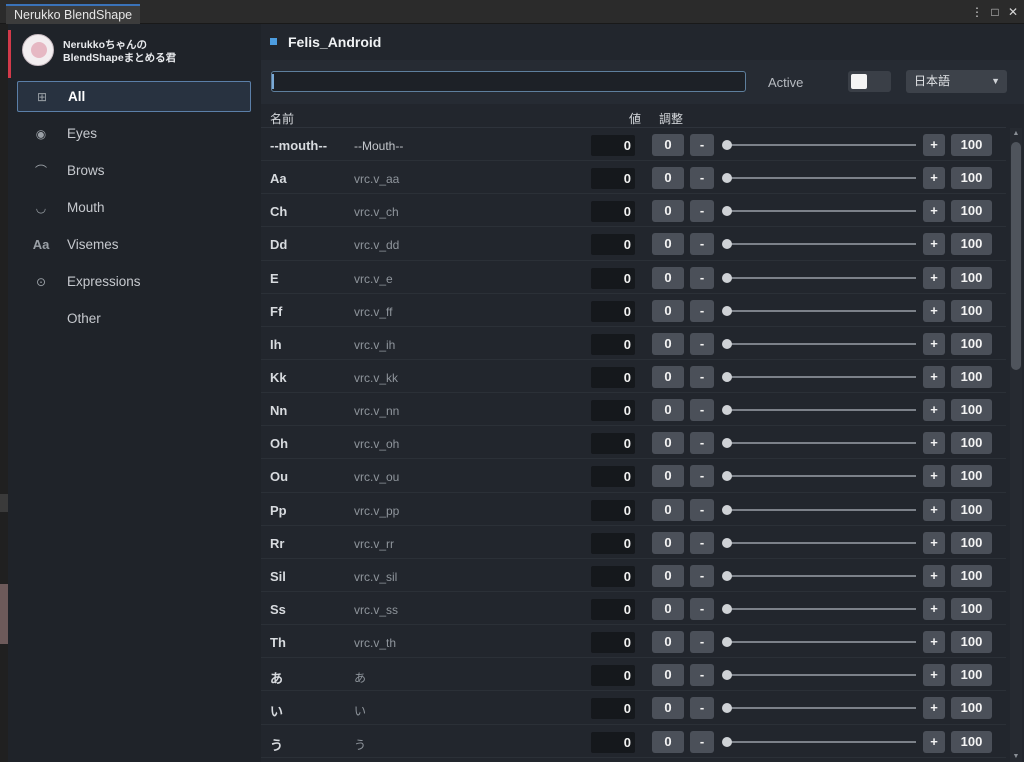 Image resolution: width=1024 pixels, height=762 pixels. I want to click on search-input, so click(508, 81).